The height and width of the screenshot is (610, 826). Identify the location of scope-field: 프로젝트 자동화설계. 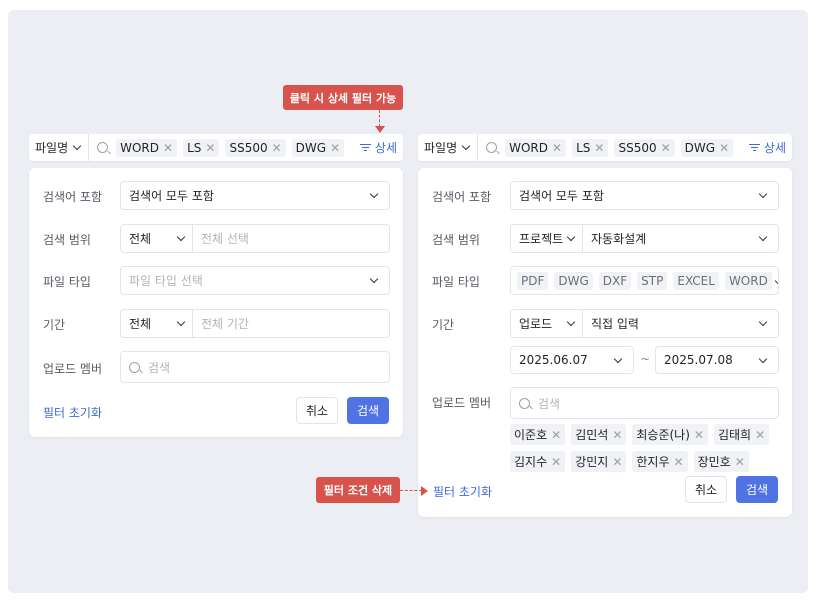
(644, 238).